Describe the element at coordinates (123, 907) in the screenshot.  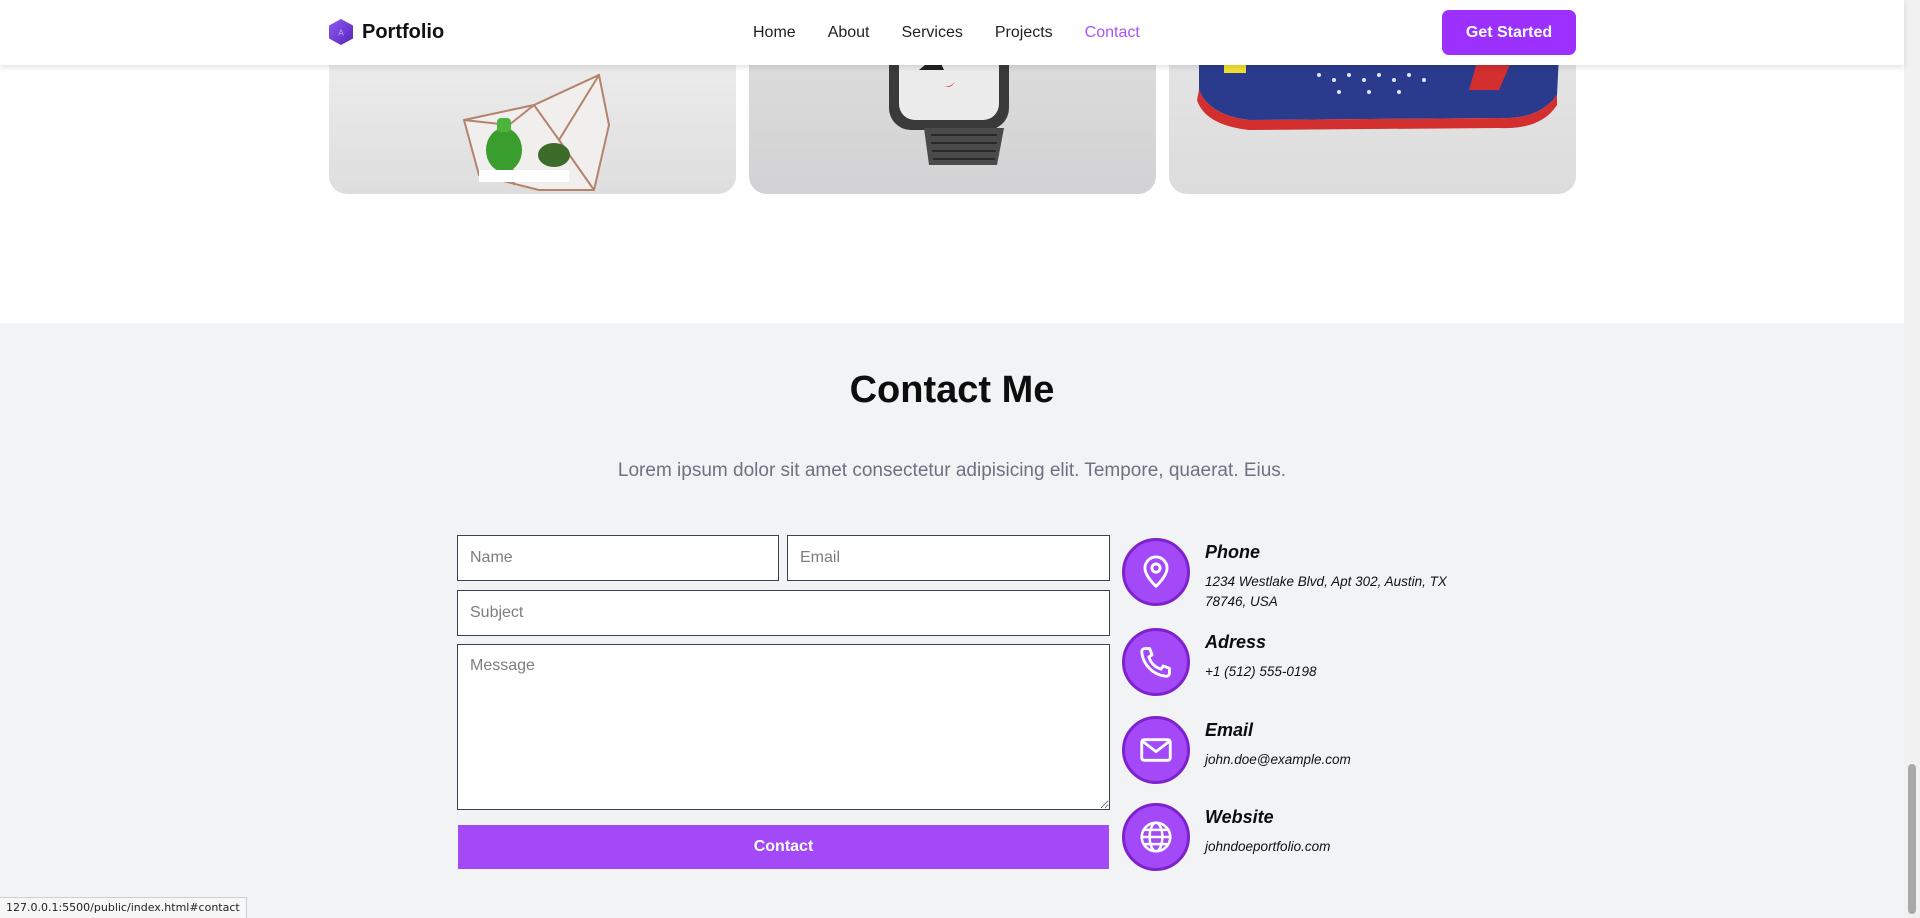
I see `status-bar-url: 127.0.0.1:5500/public/index.html#contact` at that location.